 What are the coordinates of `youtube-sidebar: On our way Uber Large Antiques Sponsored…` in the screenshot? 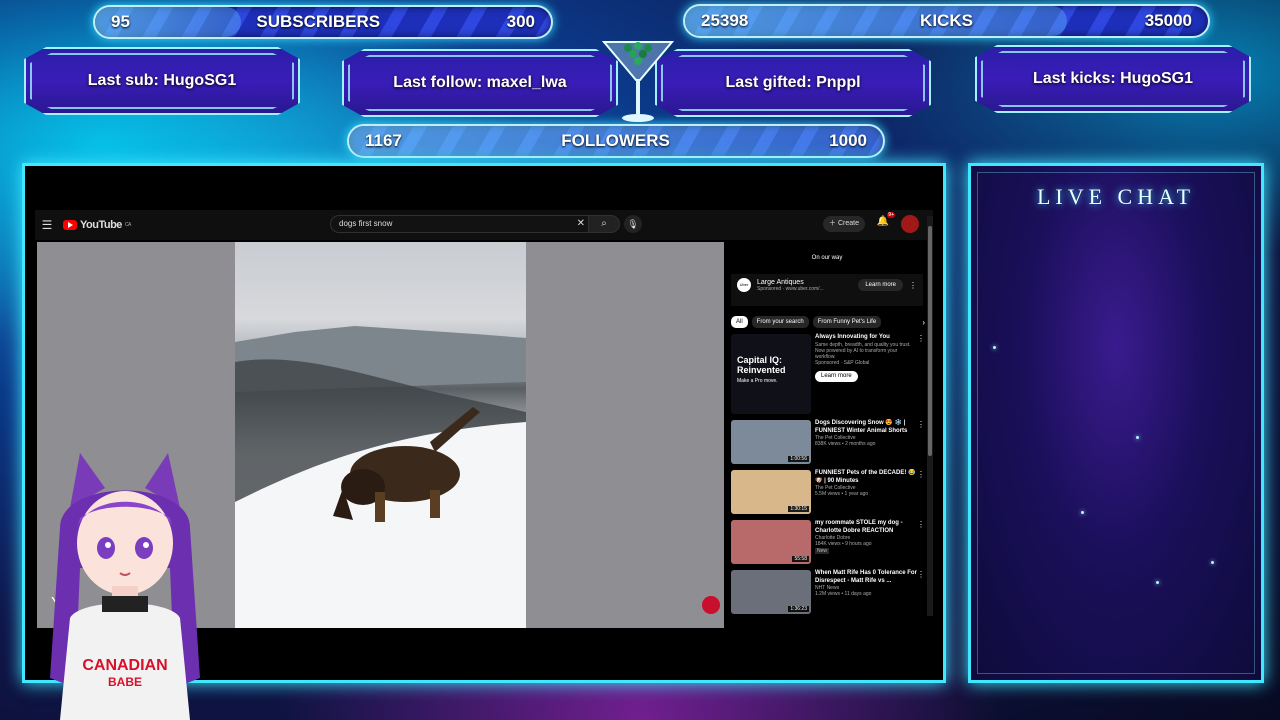 It's located at (828, 439).